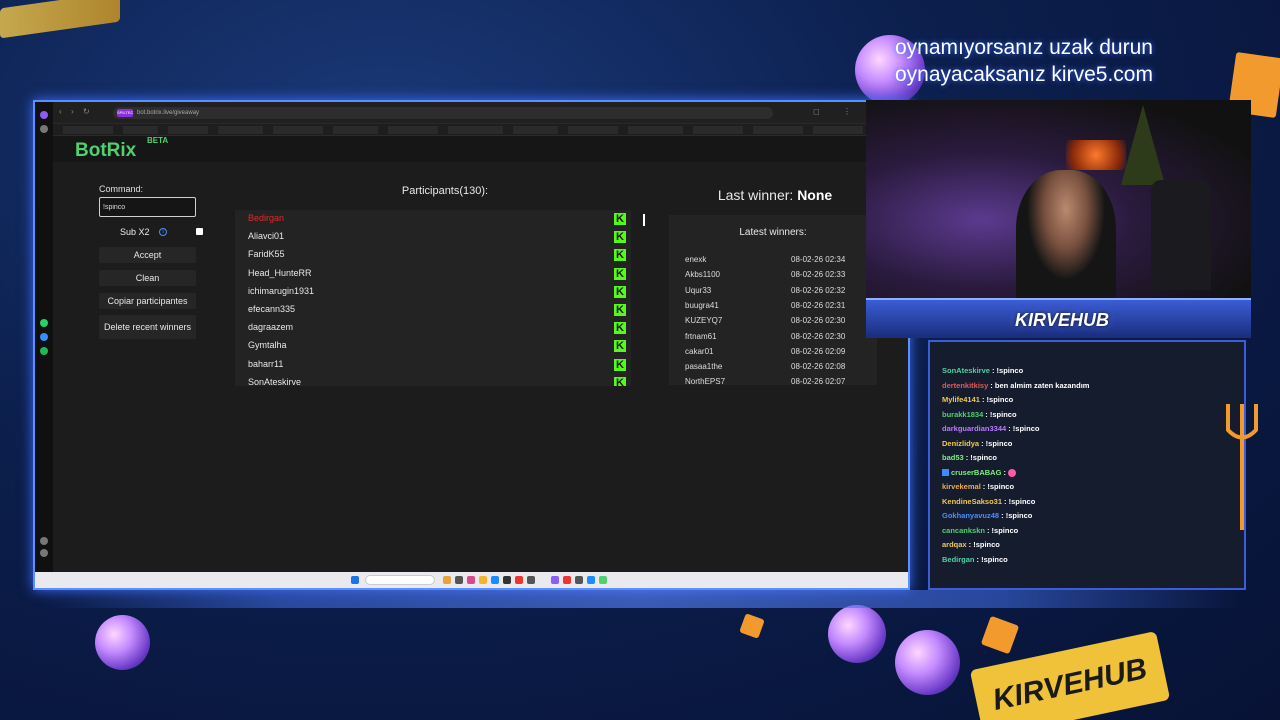 The image size is (1280, 720). Describe the element at coordinates (105, 151) in the screenshot. I see `botrix-logo: BotRix` at that location.